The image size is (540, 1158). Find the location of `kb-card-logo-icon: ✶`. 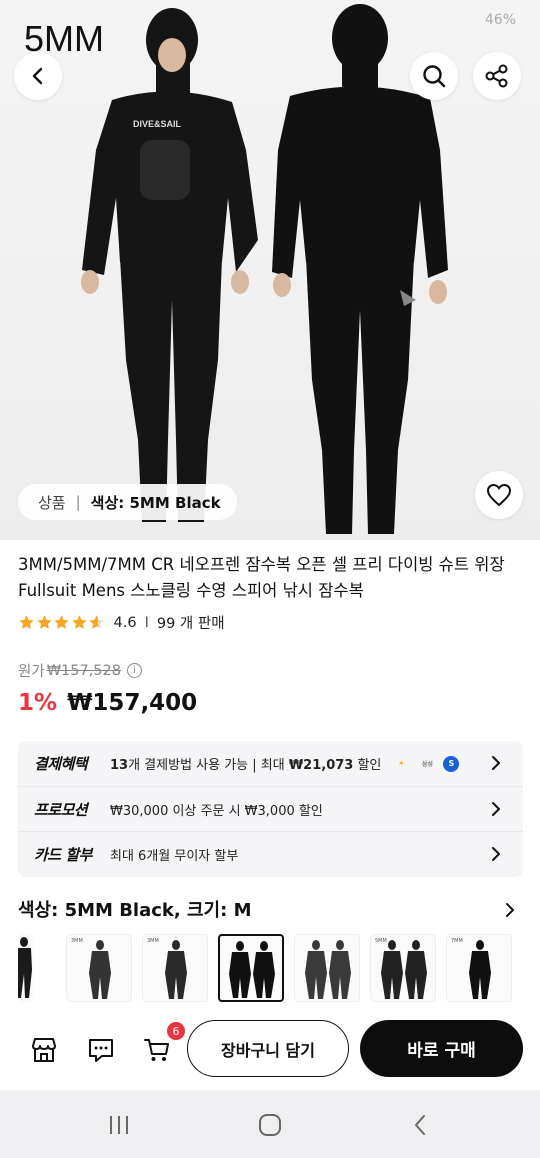

kb-card-logo-icon: ✶ is located at coordinates (401, 763).